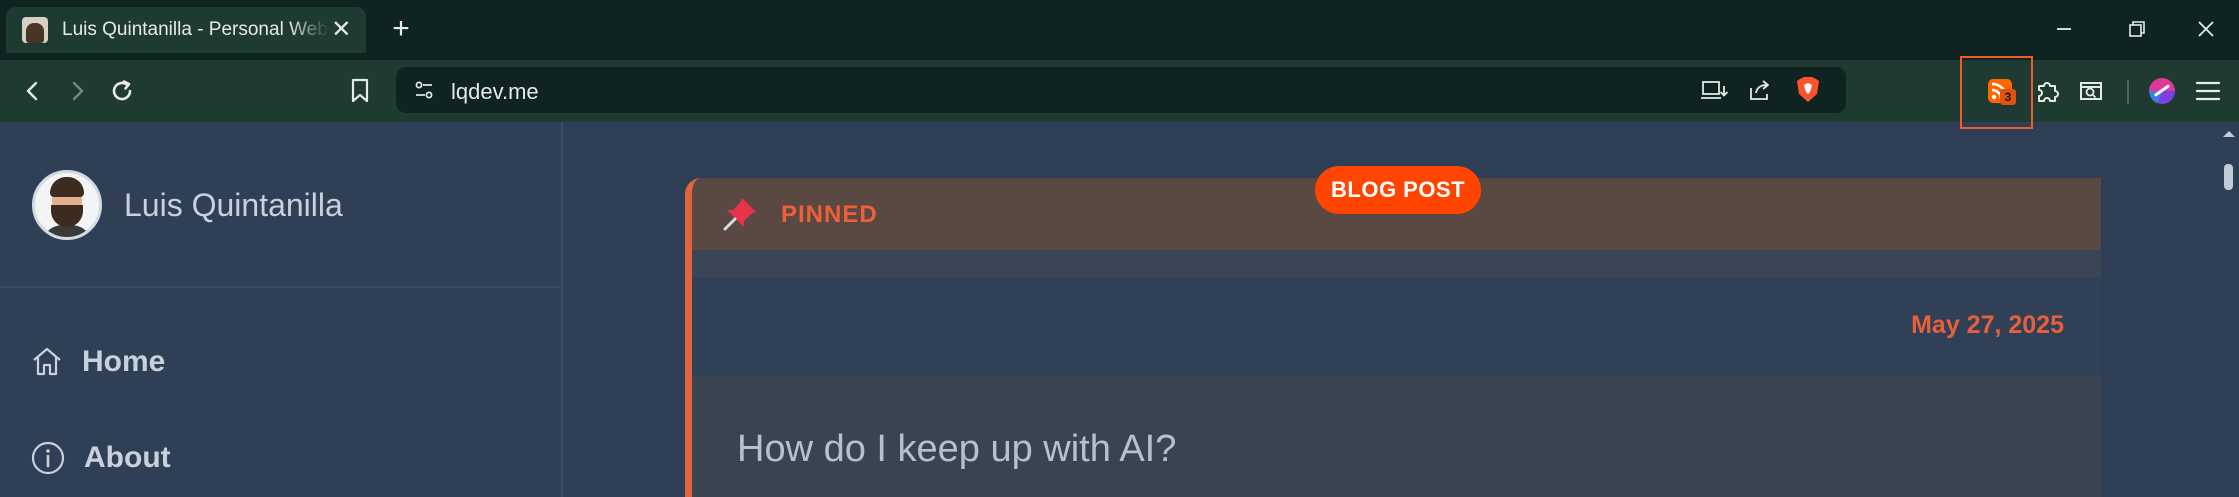 The image size is (2239, 497). I want to click on scrollbar-thumb, so click(2228, 177).